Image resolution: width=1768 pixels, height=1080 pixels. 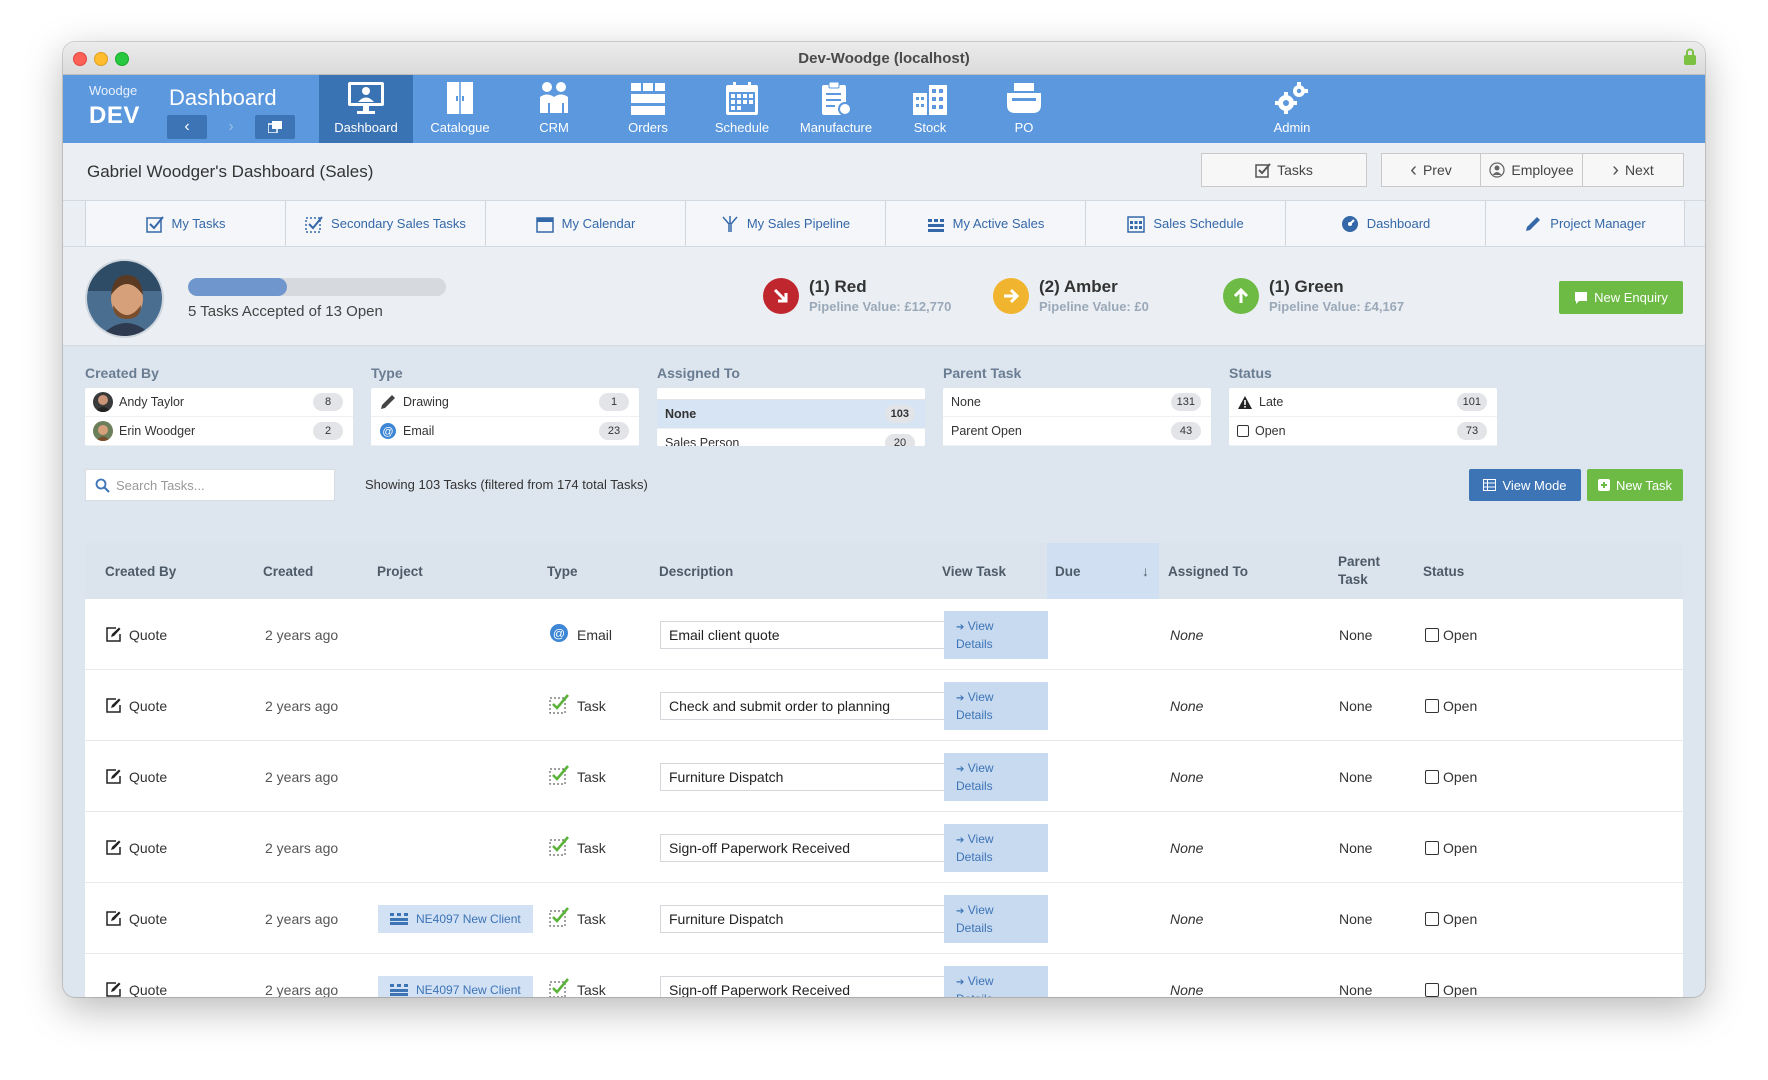 I want to click on col-description: Description, so click(x=696, y=571).